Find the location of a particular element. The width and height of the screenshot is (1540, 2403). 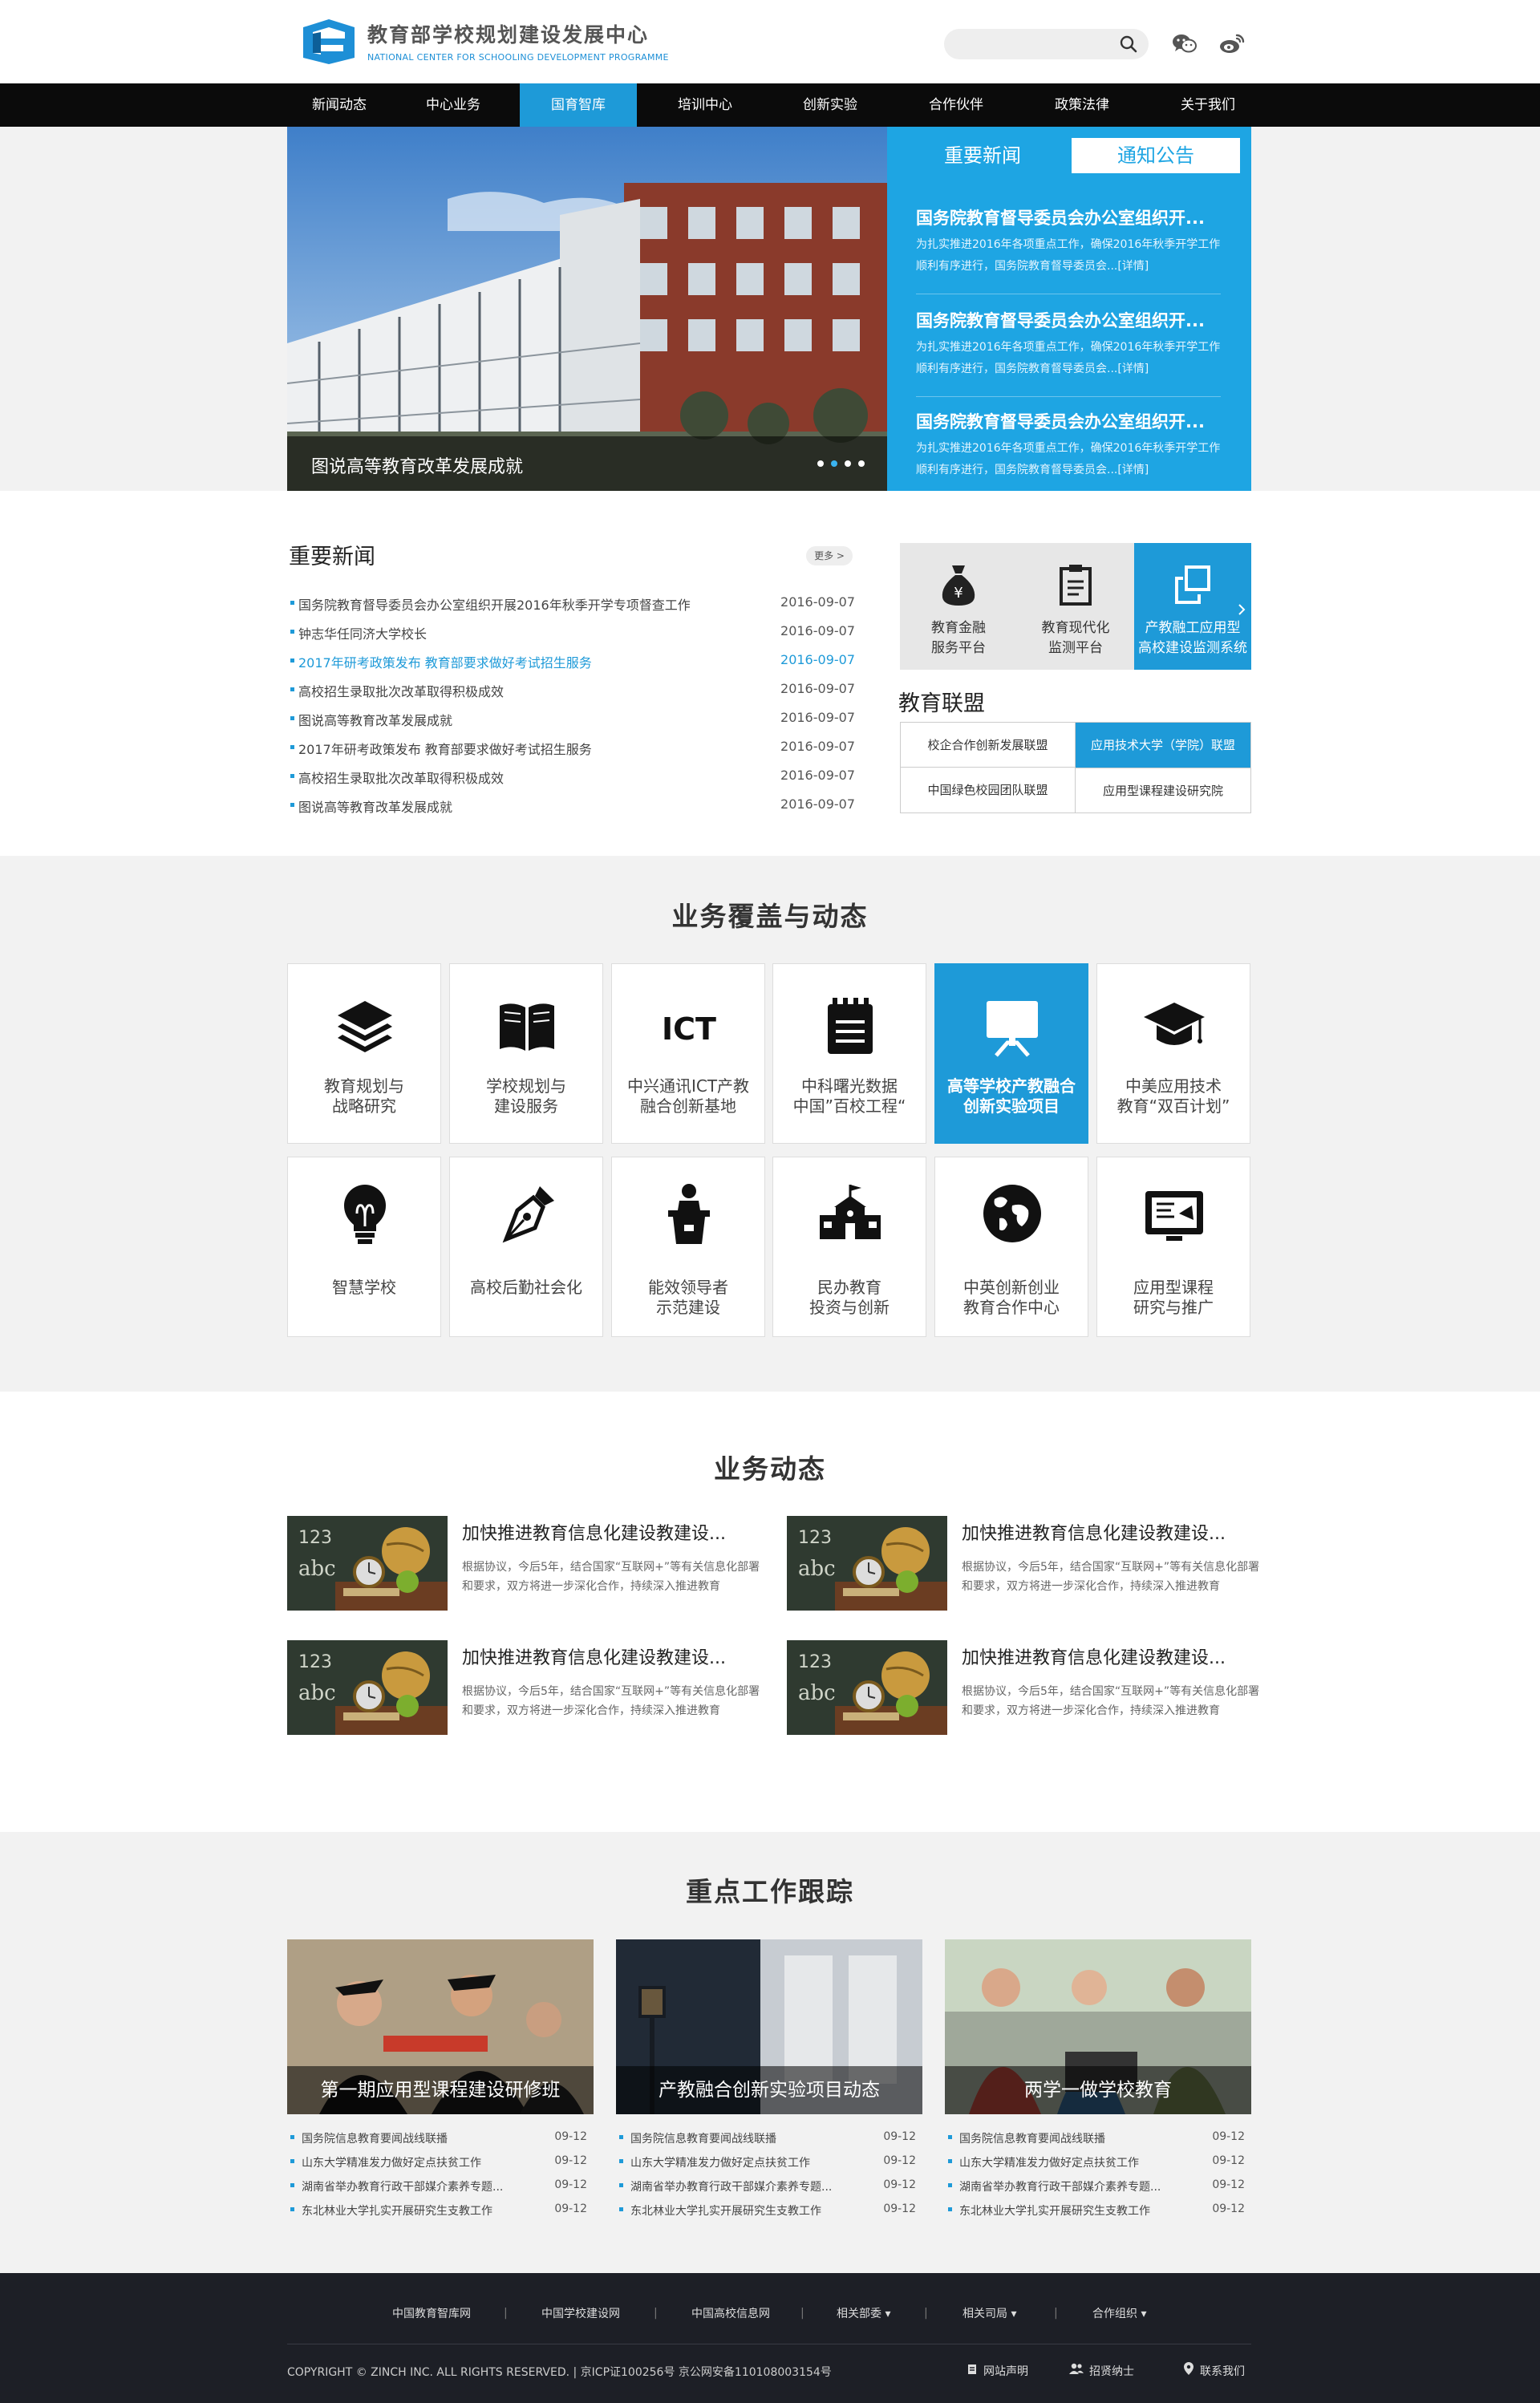

alliance-cell: 校企合作创新发展联盟 is located at coordinates (988, 745).